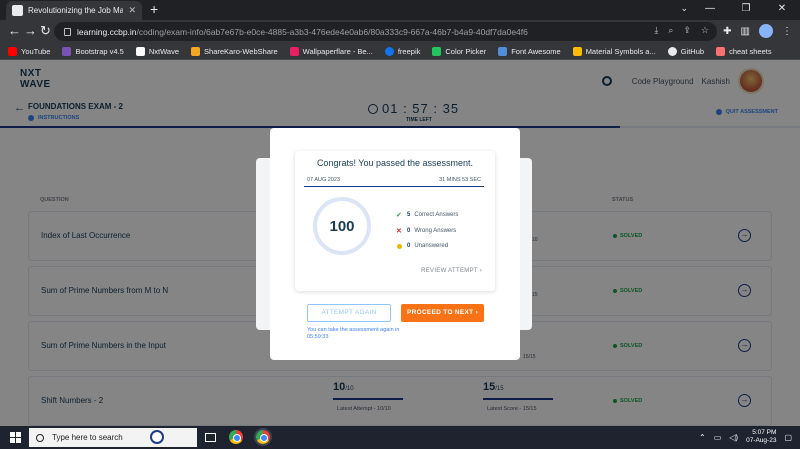 The image size is (800, 449). I want to click on windows-start-icon, so click(15, 437).